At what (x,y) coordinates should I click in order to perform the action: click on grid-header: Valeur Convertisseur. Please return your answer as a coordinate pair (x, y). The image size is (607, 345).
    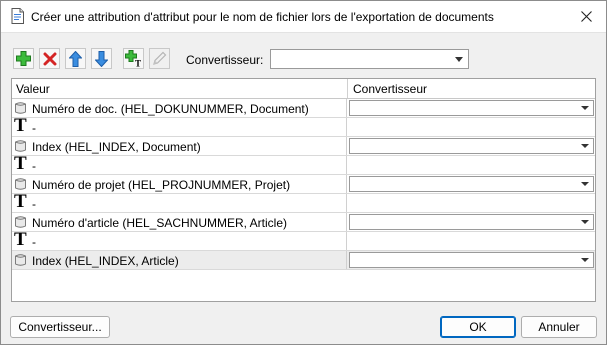
    Looking at the image, I should click on (303, 89).